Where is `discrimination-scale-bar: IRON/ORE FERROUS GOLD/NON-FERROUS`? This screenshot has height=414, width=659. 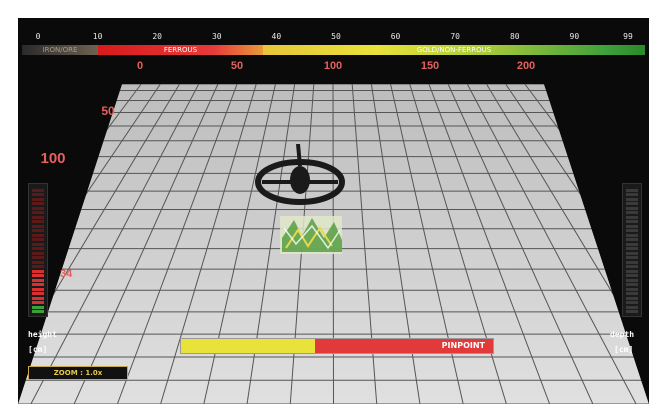
discrimination-scale-bar: IRON/ORE FERROUS GOLD/NON-FERROUS is located at coordinates (333, 50).